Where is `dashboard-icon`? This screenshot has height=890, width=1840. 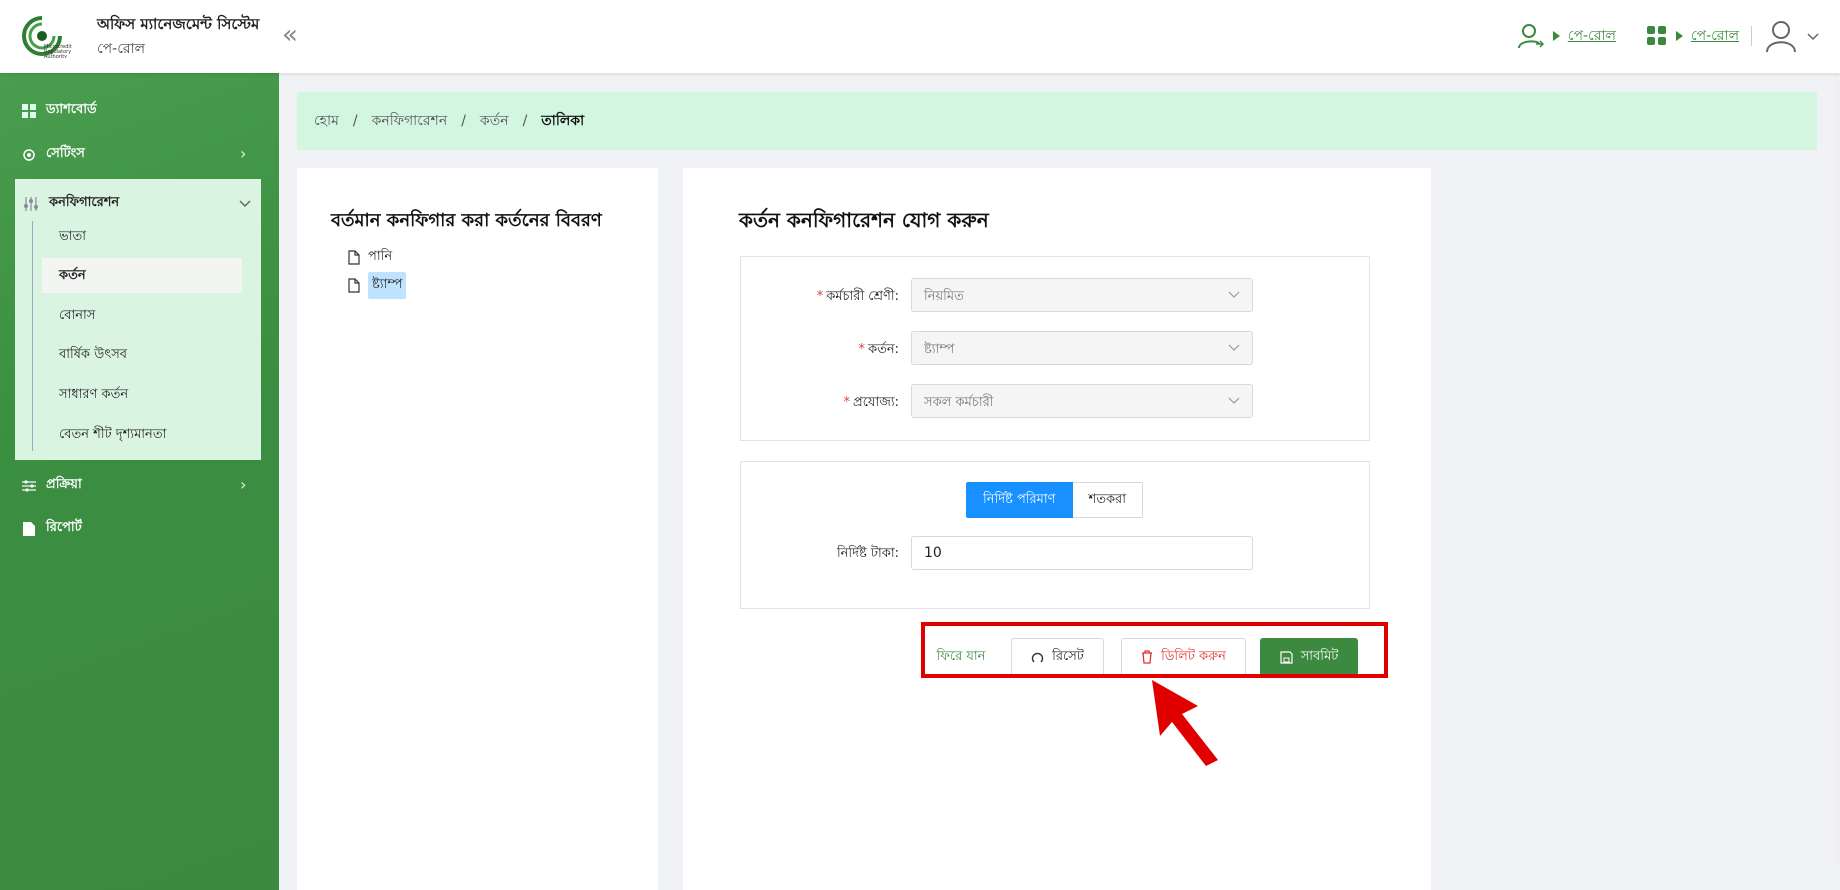
dashboard-icon is located at coordinates (29, 110).